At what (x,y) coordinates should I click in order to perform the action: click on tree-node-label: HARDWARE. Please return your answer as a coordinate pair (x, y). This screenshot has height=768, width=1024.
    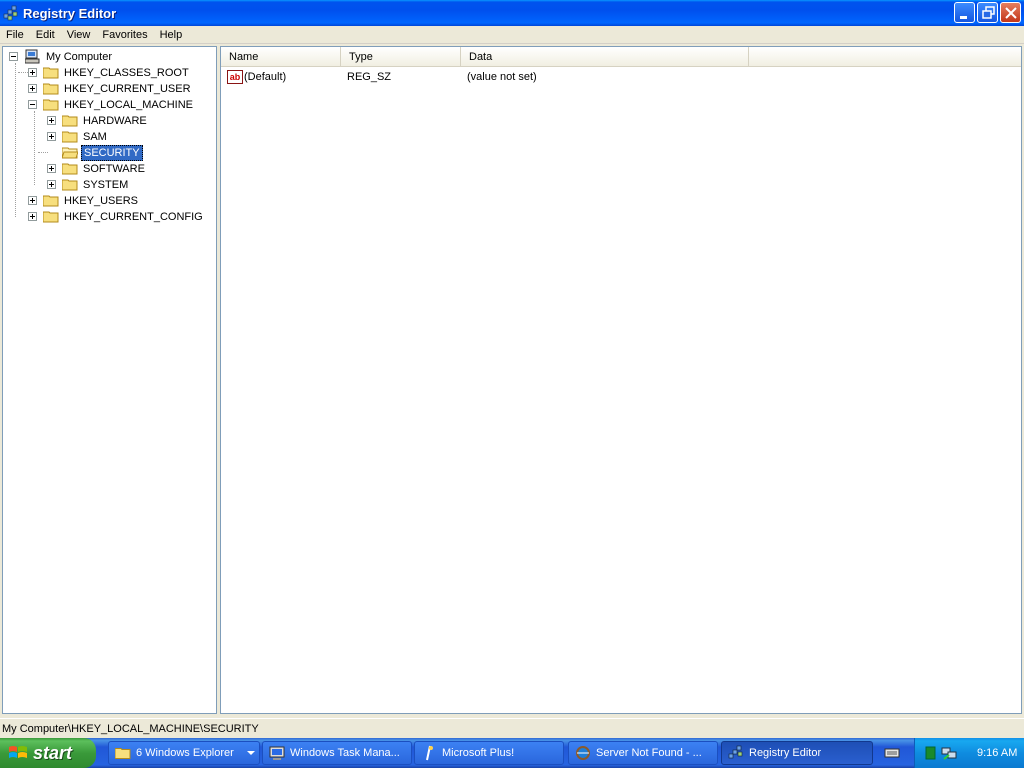
    Looking at the image, I should click on (115, 121).